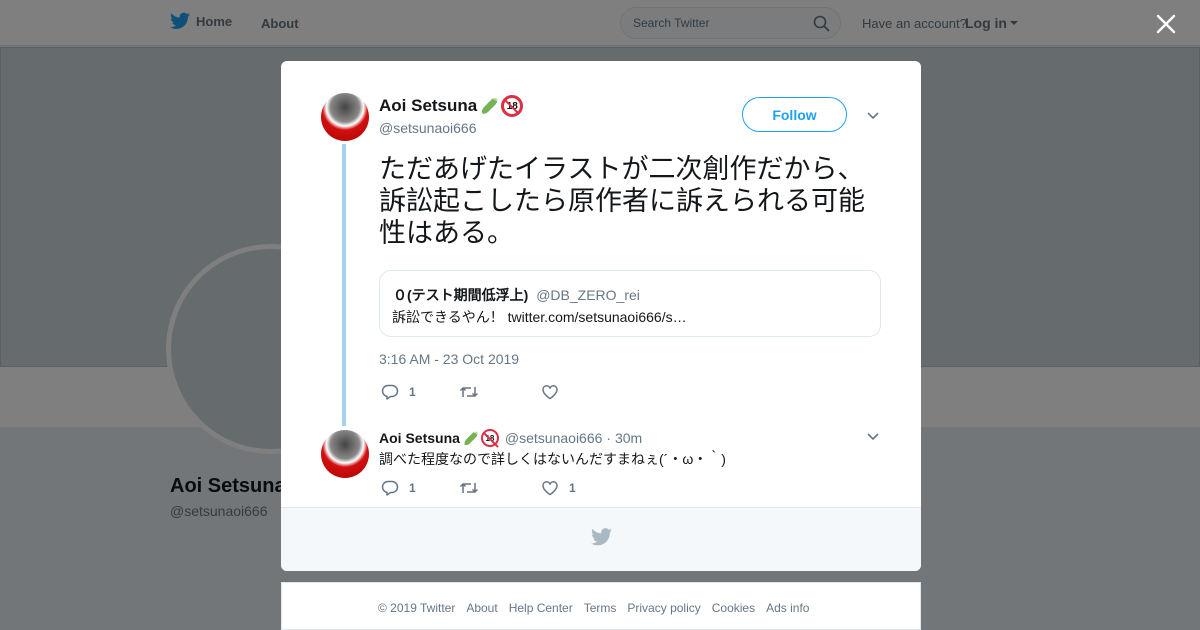 This screenshot has width=1200, height=630. Describe the element at coordinates (412, 488) in the screenshot. I see `reply-reply-count: 1` at that location.